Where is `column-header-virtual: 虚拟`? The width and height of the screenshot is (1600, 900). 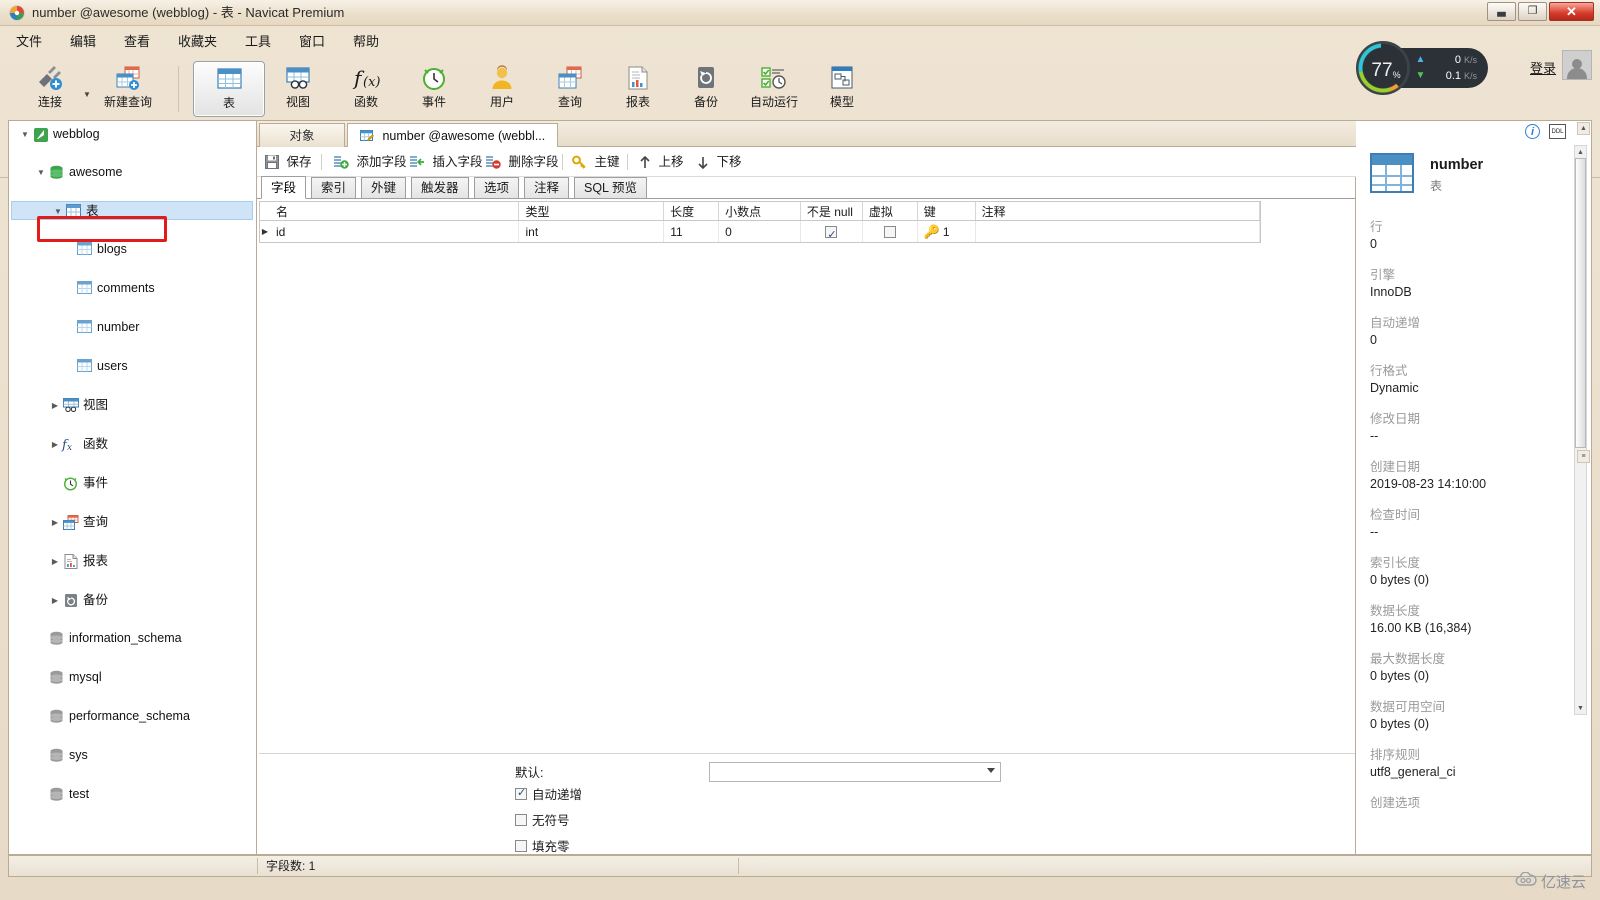 column-header-virtual: 虚拟 is located at coordinates (890, 211).